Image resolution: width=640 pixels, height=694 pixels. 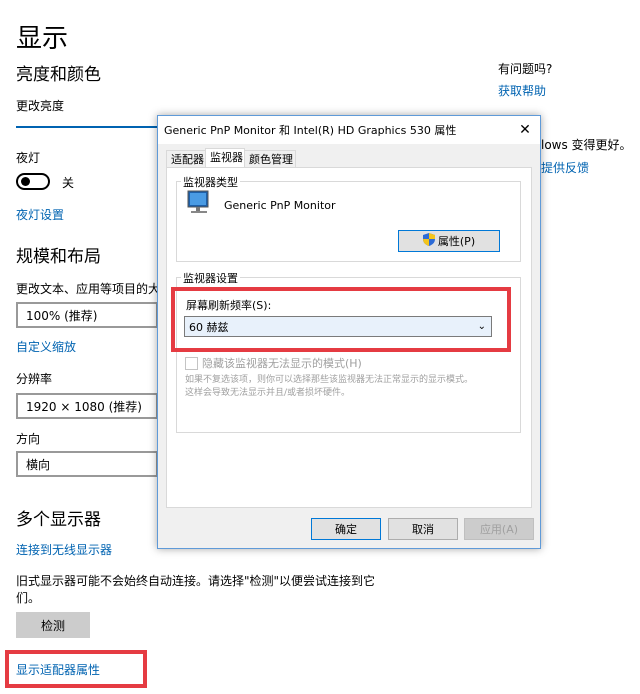 What do you see at coordinates (225, 158) in the screenshot?
I see `tab-monitor: 监视器` at bounding box center [225, 158].